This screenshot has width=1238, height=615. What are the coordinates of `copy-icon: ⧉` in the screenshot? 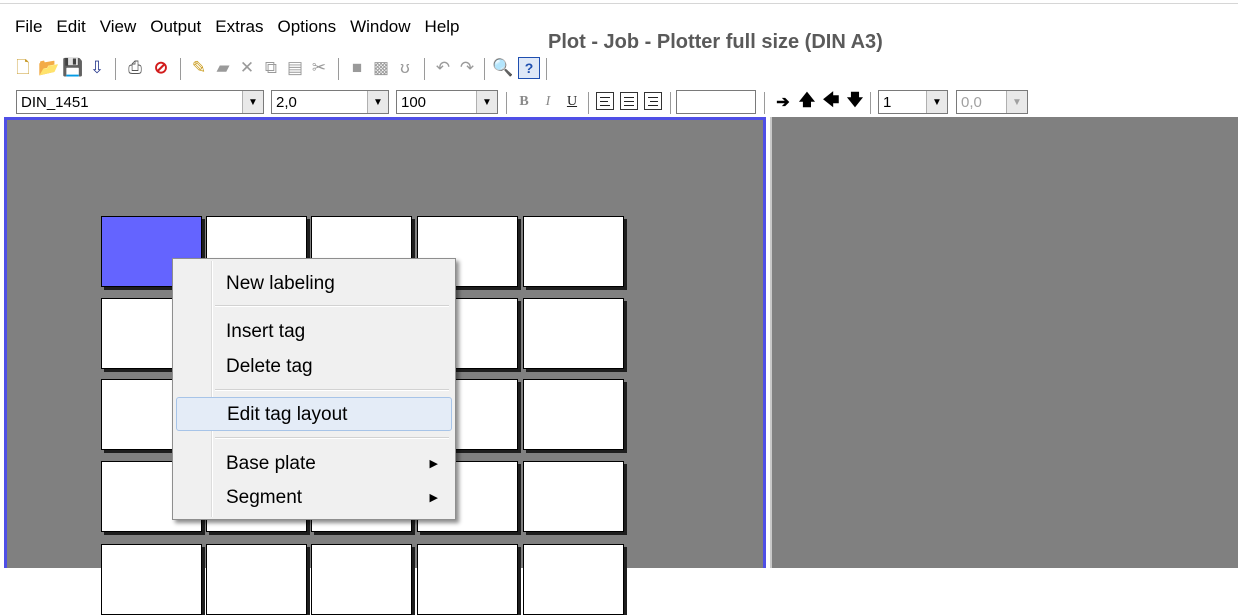 It's located at (271, 67).